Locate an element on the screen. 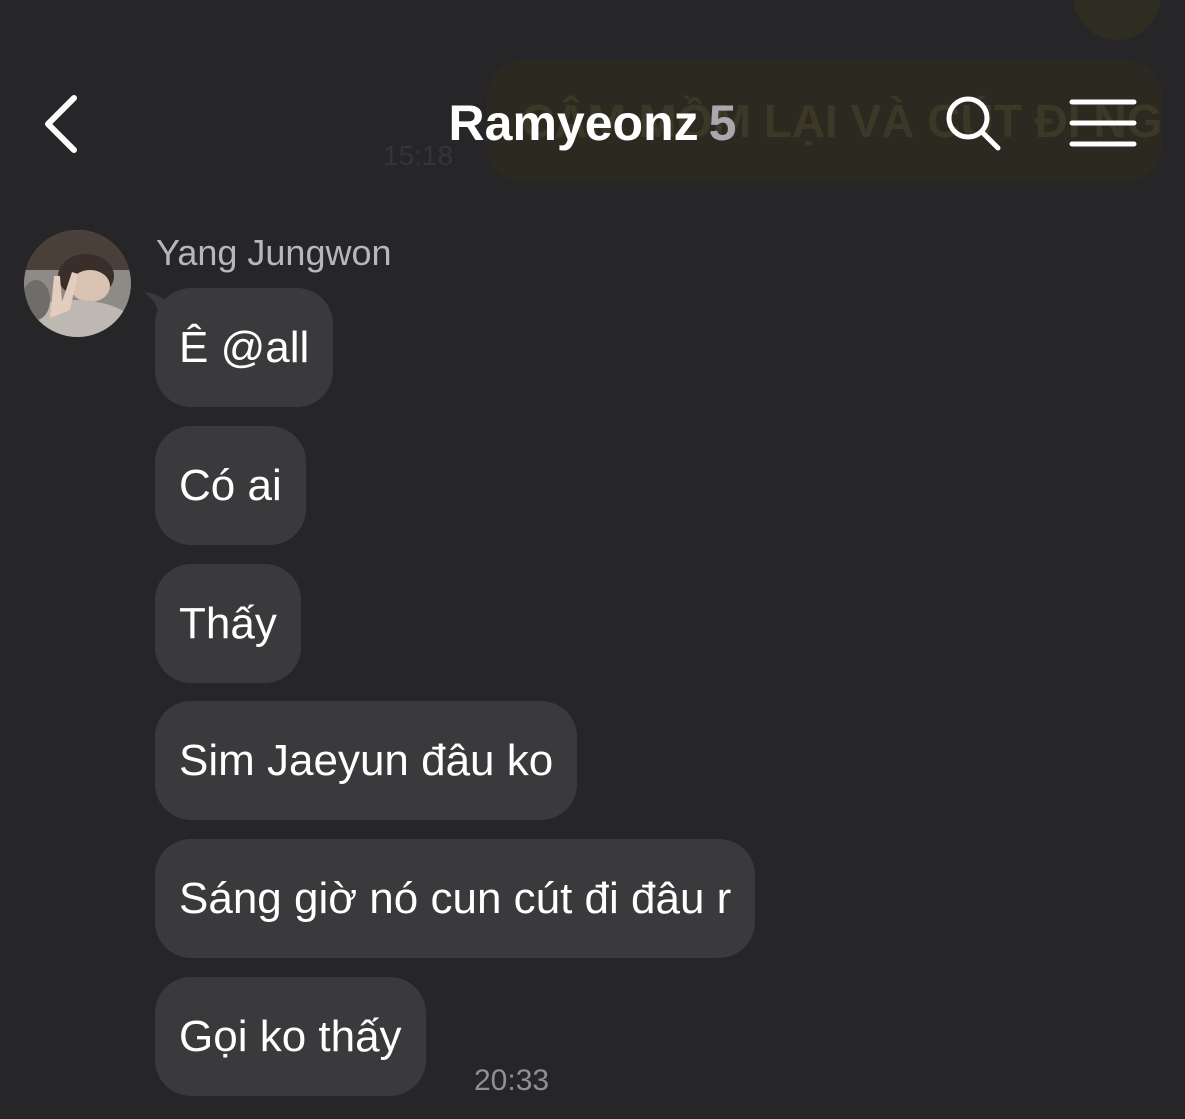  scrolled-avatar is located at coordinates (1117, 20).